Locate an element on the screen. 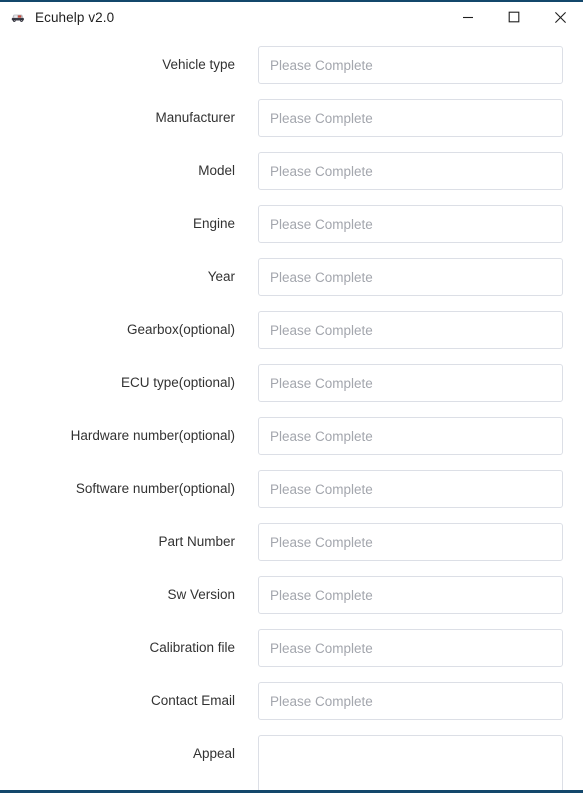 The height and width of the screenshot is (793, 583). title-bar-left: Ecuhelp v2.0 is located at coordinates (222, 17).